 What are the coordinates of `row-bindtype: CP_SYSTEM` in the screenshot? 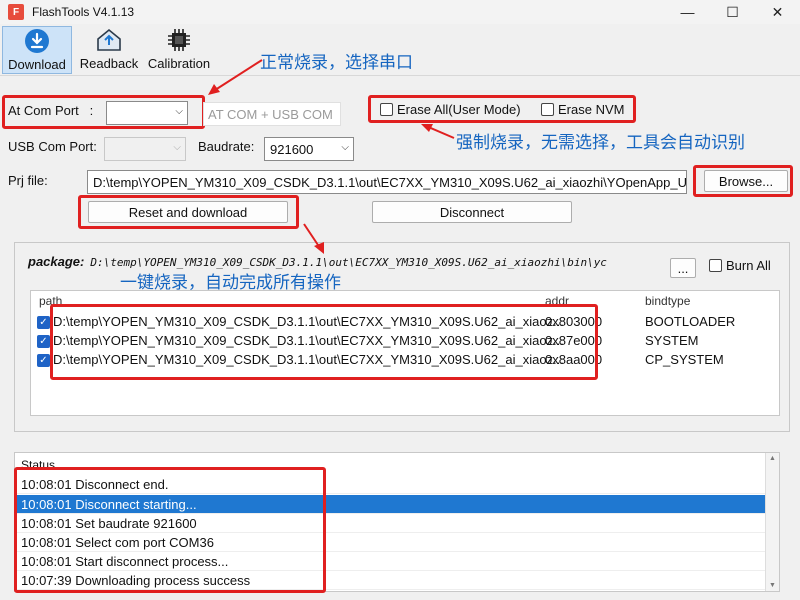 It's located at (684, 359).